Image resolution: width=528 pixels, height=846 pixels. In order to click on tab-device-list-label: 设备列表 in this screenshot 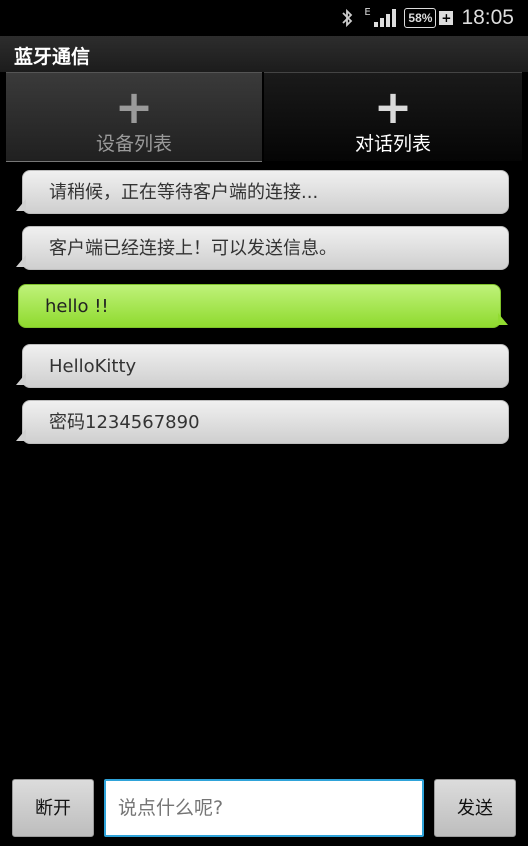, I will do `click(133, 144)`.